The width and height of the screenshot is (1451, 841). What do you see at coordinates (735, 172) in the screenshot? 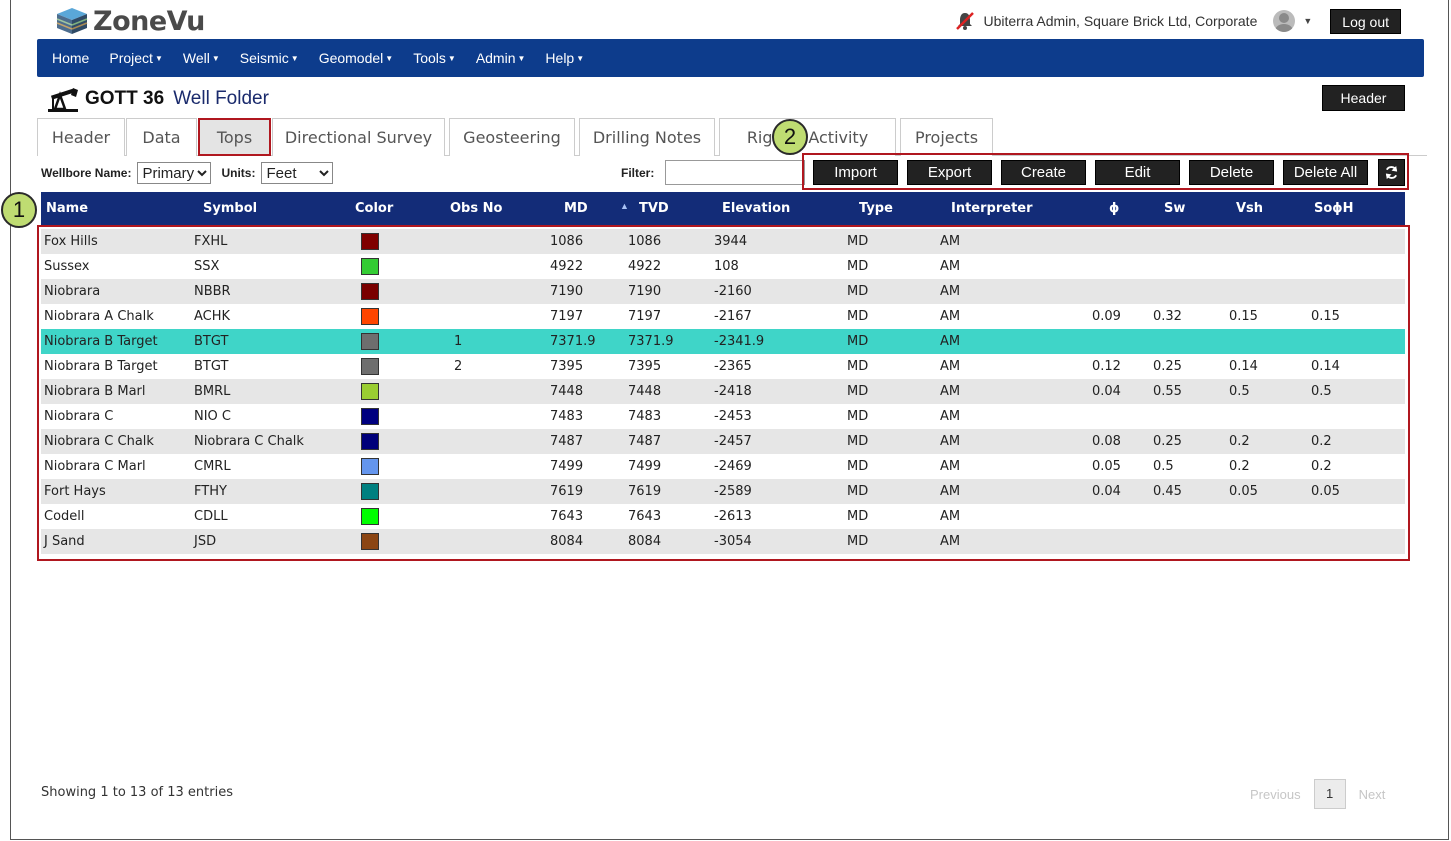
I see `filter-input` at bounding box center [735, 172].